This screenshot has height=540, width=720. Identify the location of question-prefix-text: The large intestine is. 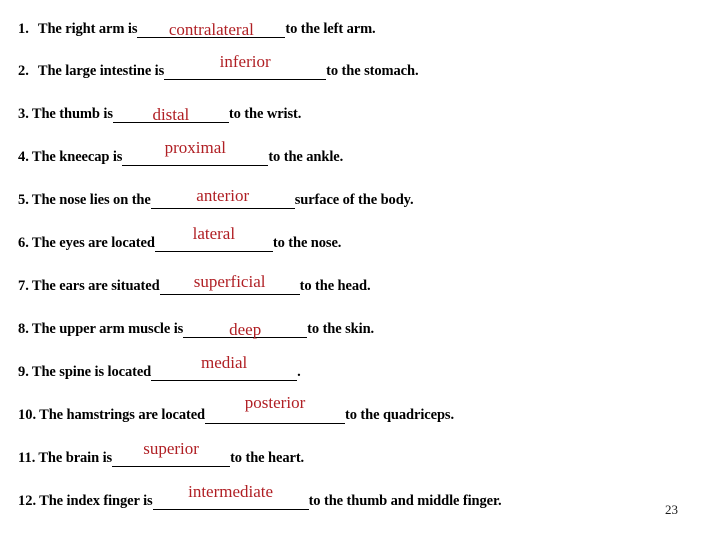
(101, 71).